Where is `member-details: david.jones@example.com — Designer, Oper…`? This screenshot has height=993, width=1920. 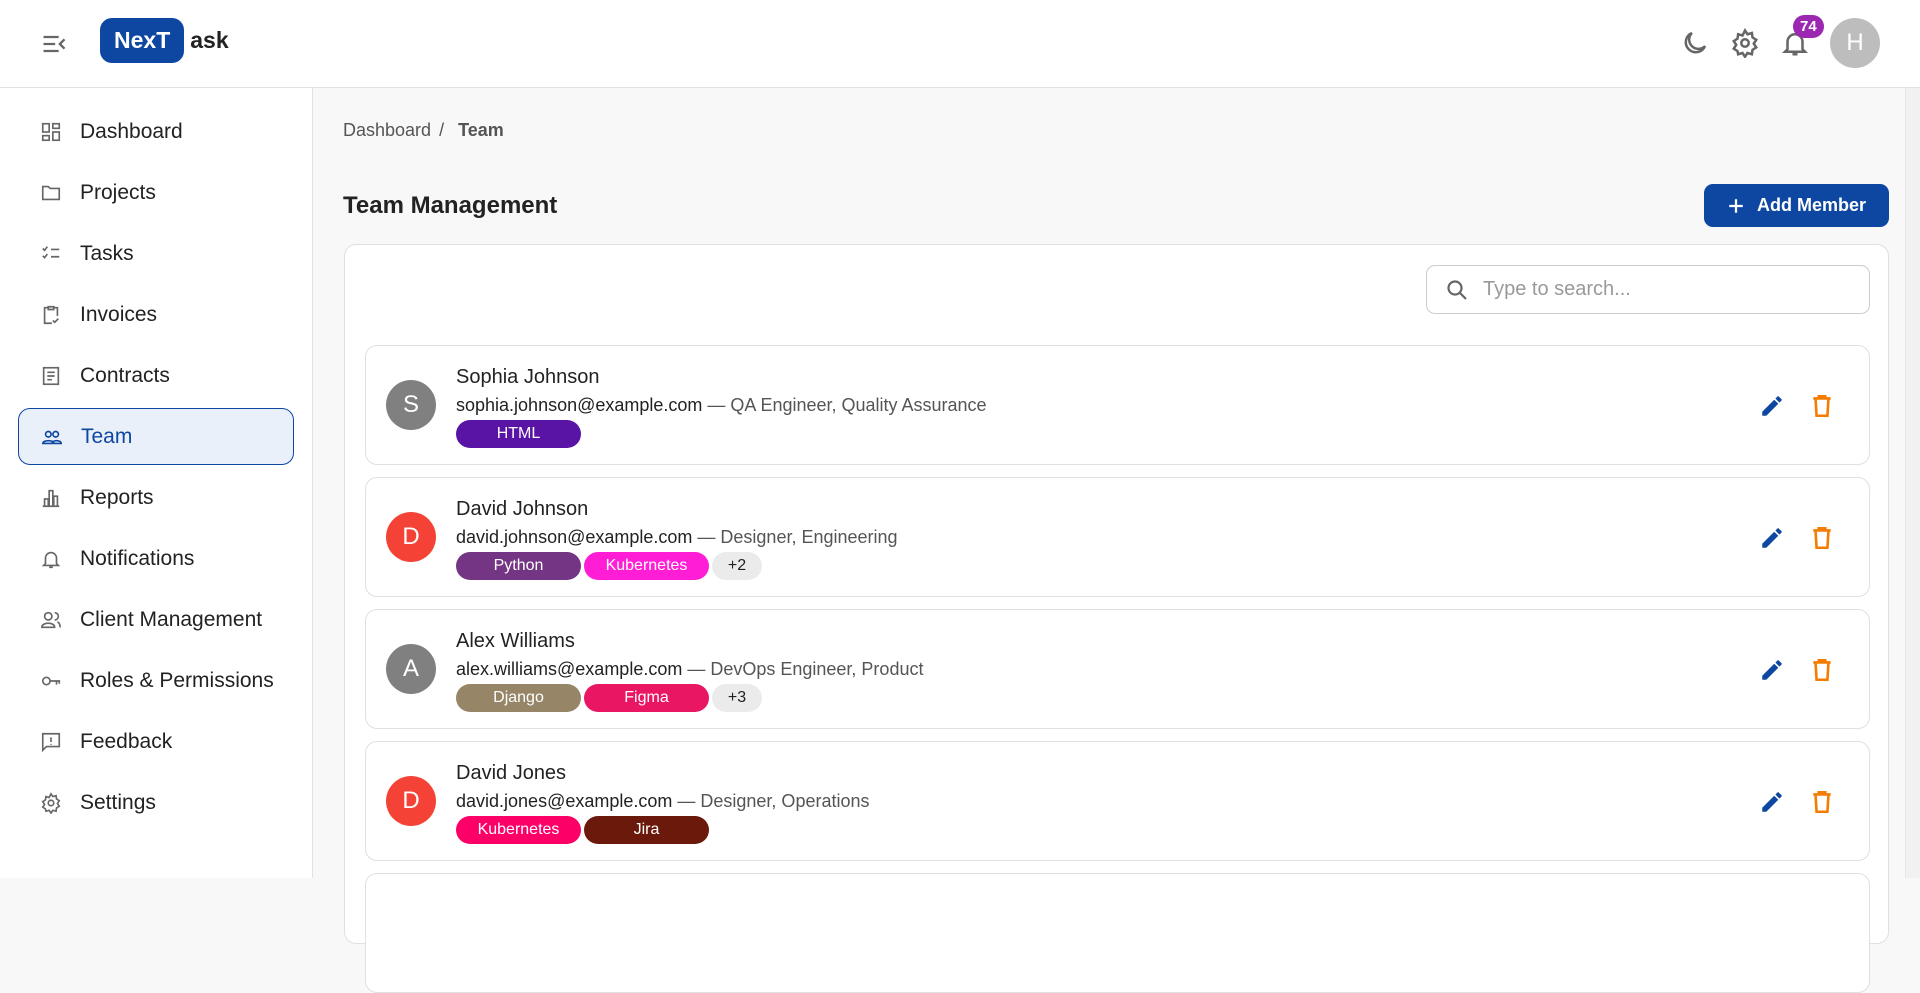 member-details: david.jones@example.com — Designer, Oper… is located at coordinates (663, 801).